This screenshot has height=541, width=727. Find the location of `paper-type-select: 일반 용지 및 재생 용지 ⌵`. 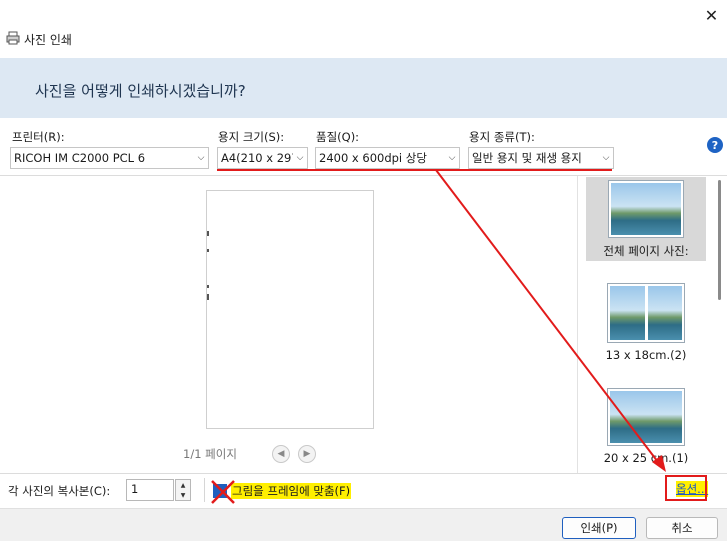

paper-type-select: 일반 용지 및 재생 용지 ⌵ is located at coordinates (541, 158).